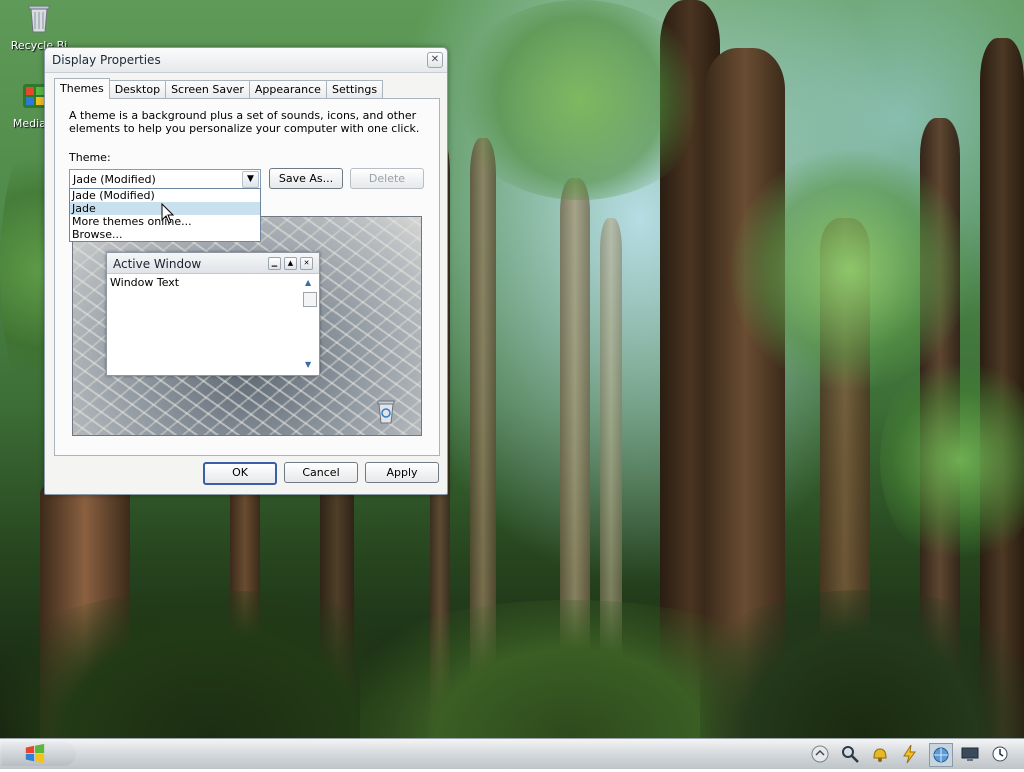 This screenshot has width=1024, height=772. What do you see at coordinates (168, 213) in the screenshot?
I see `mouse-cursor-icon` at bounding box center [168, 213].